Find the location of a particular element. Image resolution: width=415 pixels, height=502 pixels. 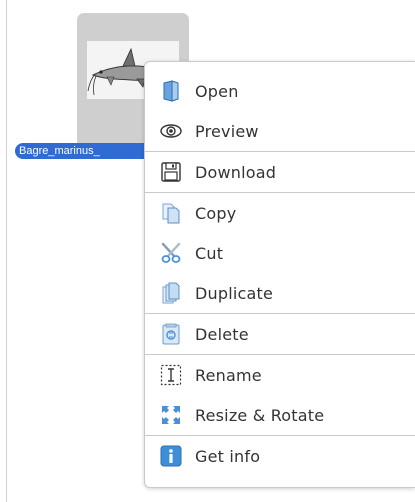

scissors-icon is located at coordinates (171, 253).